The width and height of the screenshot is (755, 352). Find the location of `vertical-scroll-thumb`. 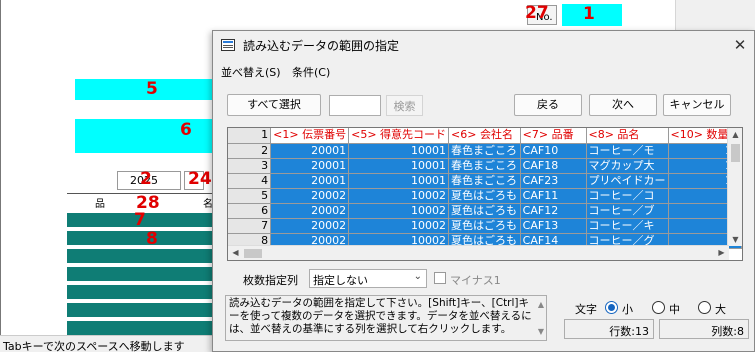

vertical-scroll-thumb is located at coordinates (735, 153).